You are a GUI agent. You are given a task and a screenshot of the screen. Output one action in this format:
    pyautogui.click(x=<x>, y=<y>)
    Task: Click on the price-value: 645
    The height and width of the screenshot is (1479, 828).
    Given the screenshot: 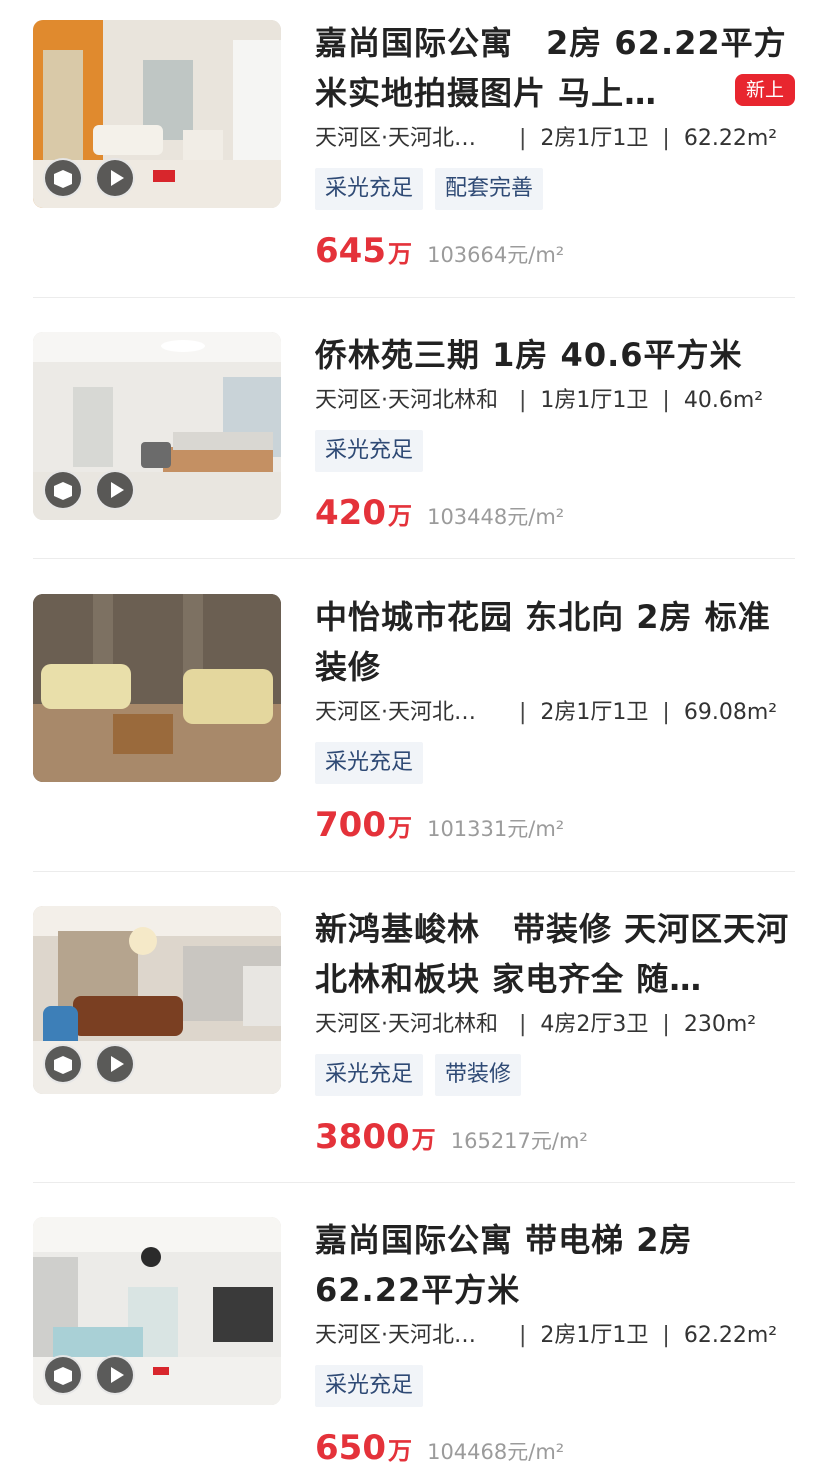 What is the action you would take?
    pyautogui.click(x=350, y=251)
    